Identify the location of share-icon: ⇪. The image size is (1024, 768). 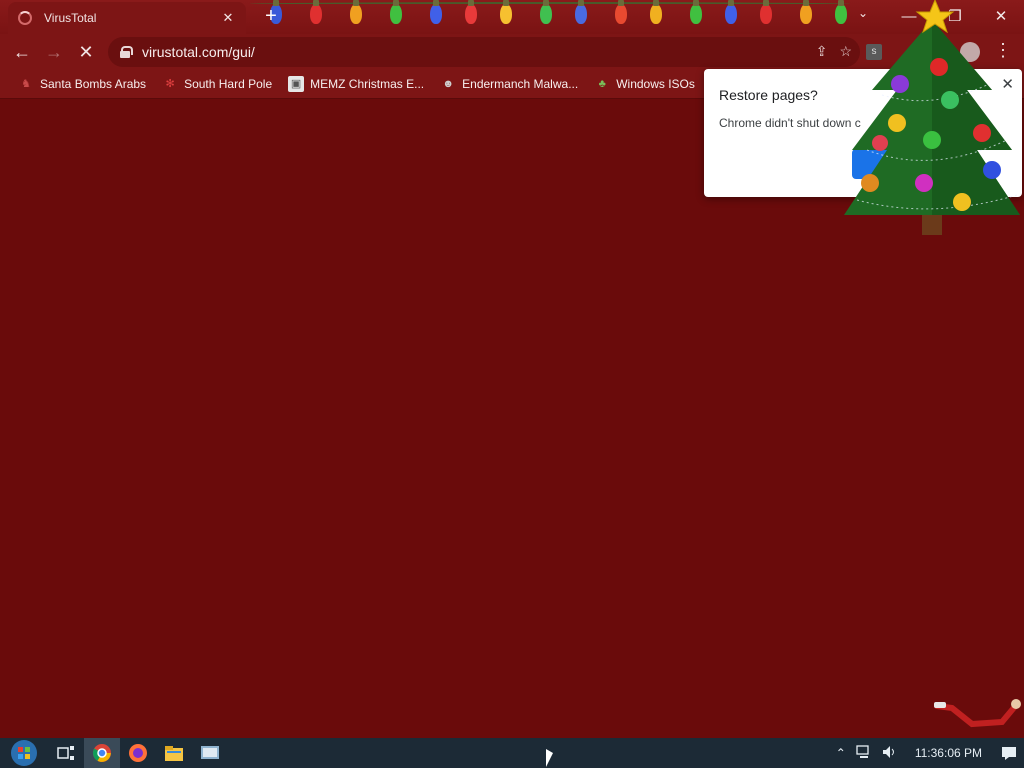
(822, 51).